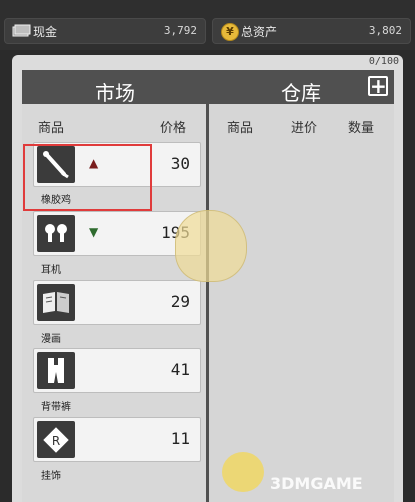  Describe the element at coordinates (56, 370) in the screenshot. I see `overalls-icon` at that location.